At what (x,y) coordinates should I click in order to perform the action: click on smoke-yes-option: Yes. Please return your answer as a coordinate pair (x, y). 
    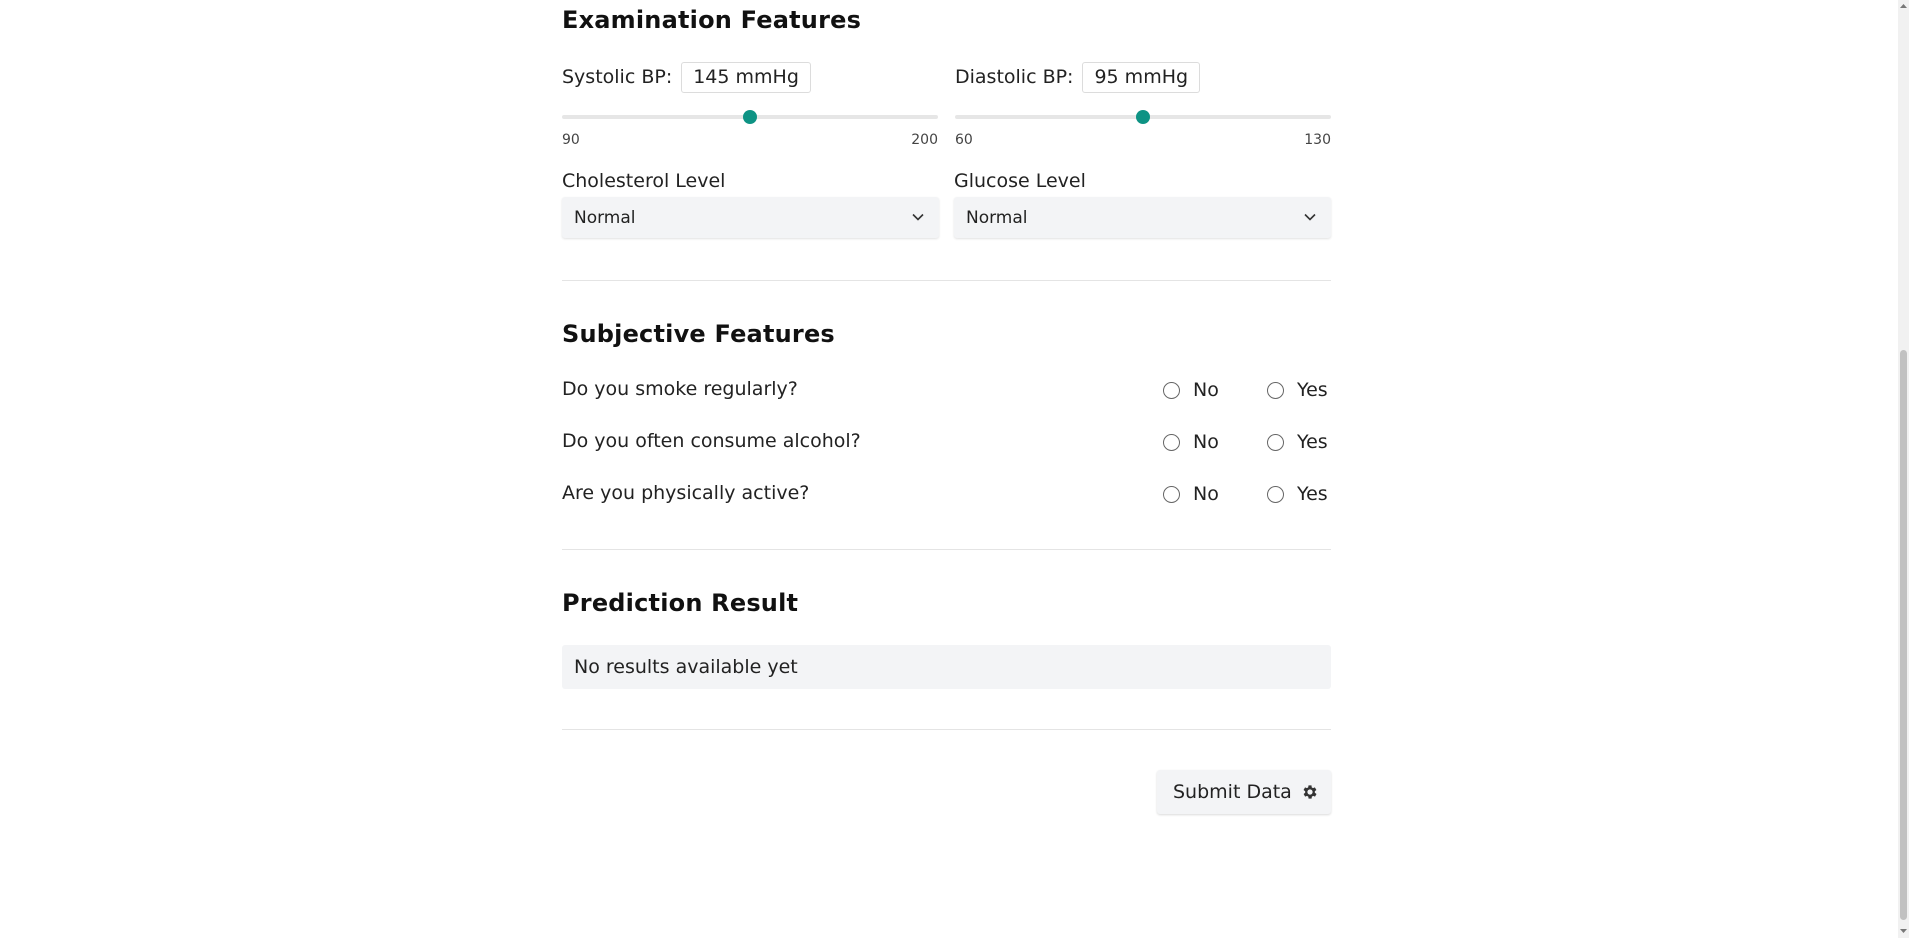
    Looking at the image, I should click on (1297, 390).